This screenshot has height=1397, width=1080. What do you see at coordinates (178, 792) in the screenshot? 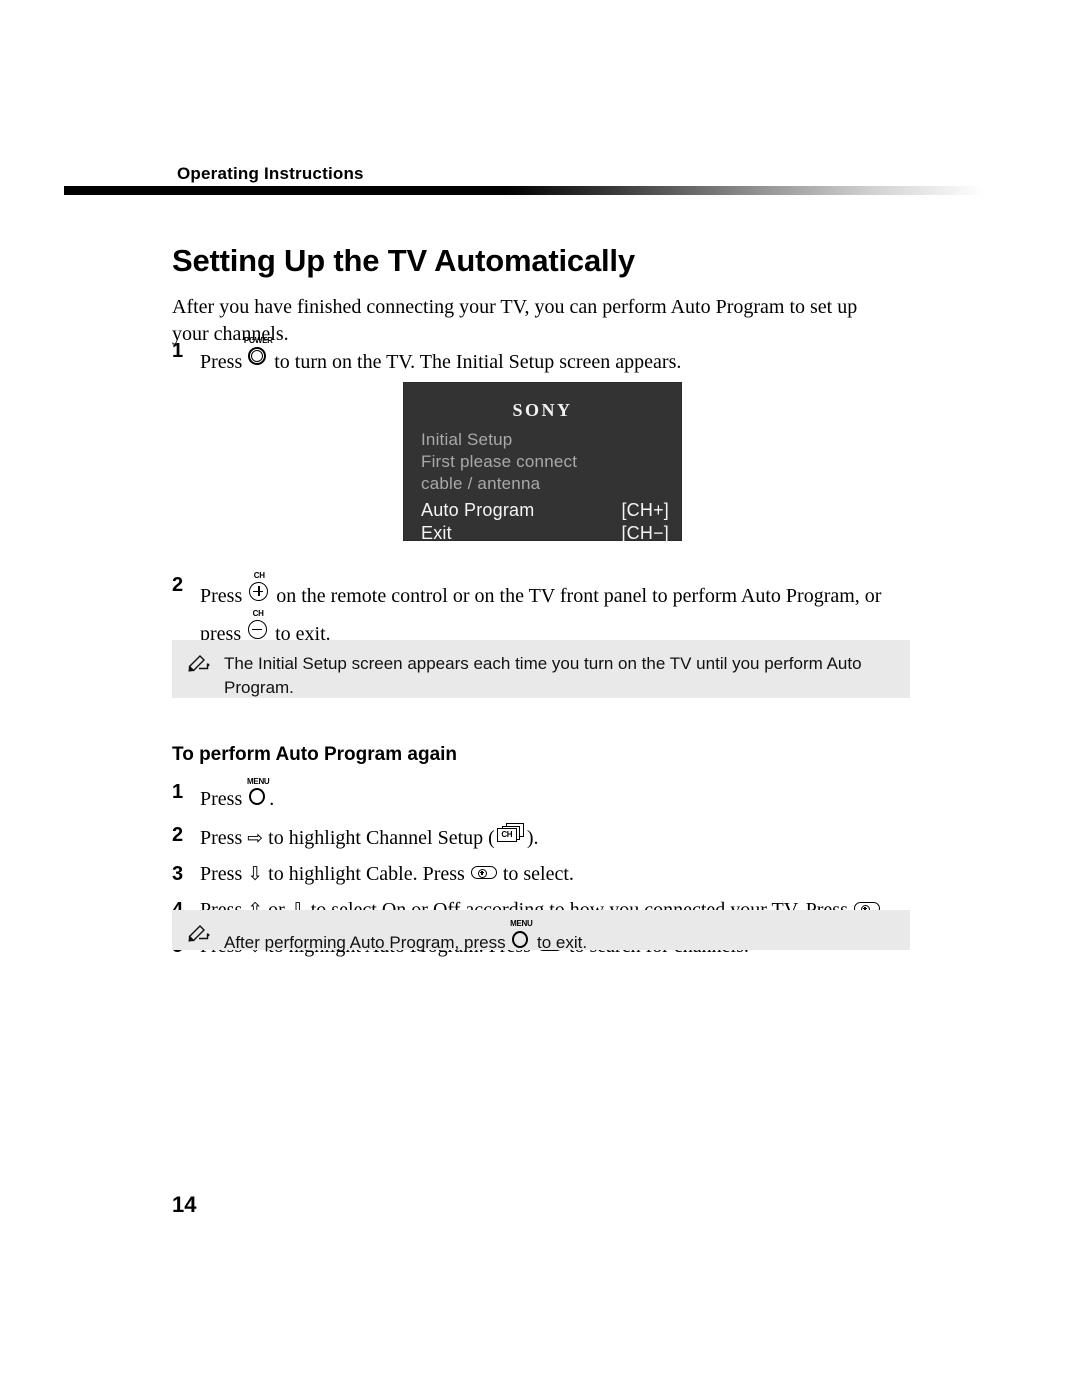
I see `sub-step-1-number: 1` at bounding box center [178, 792].